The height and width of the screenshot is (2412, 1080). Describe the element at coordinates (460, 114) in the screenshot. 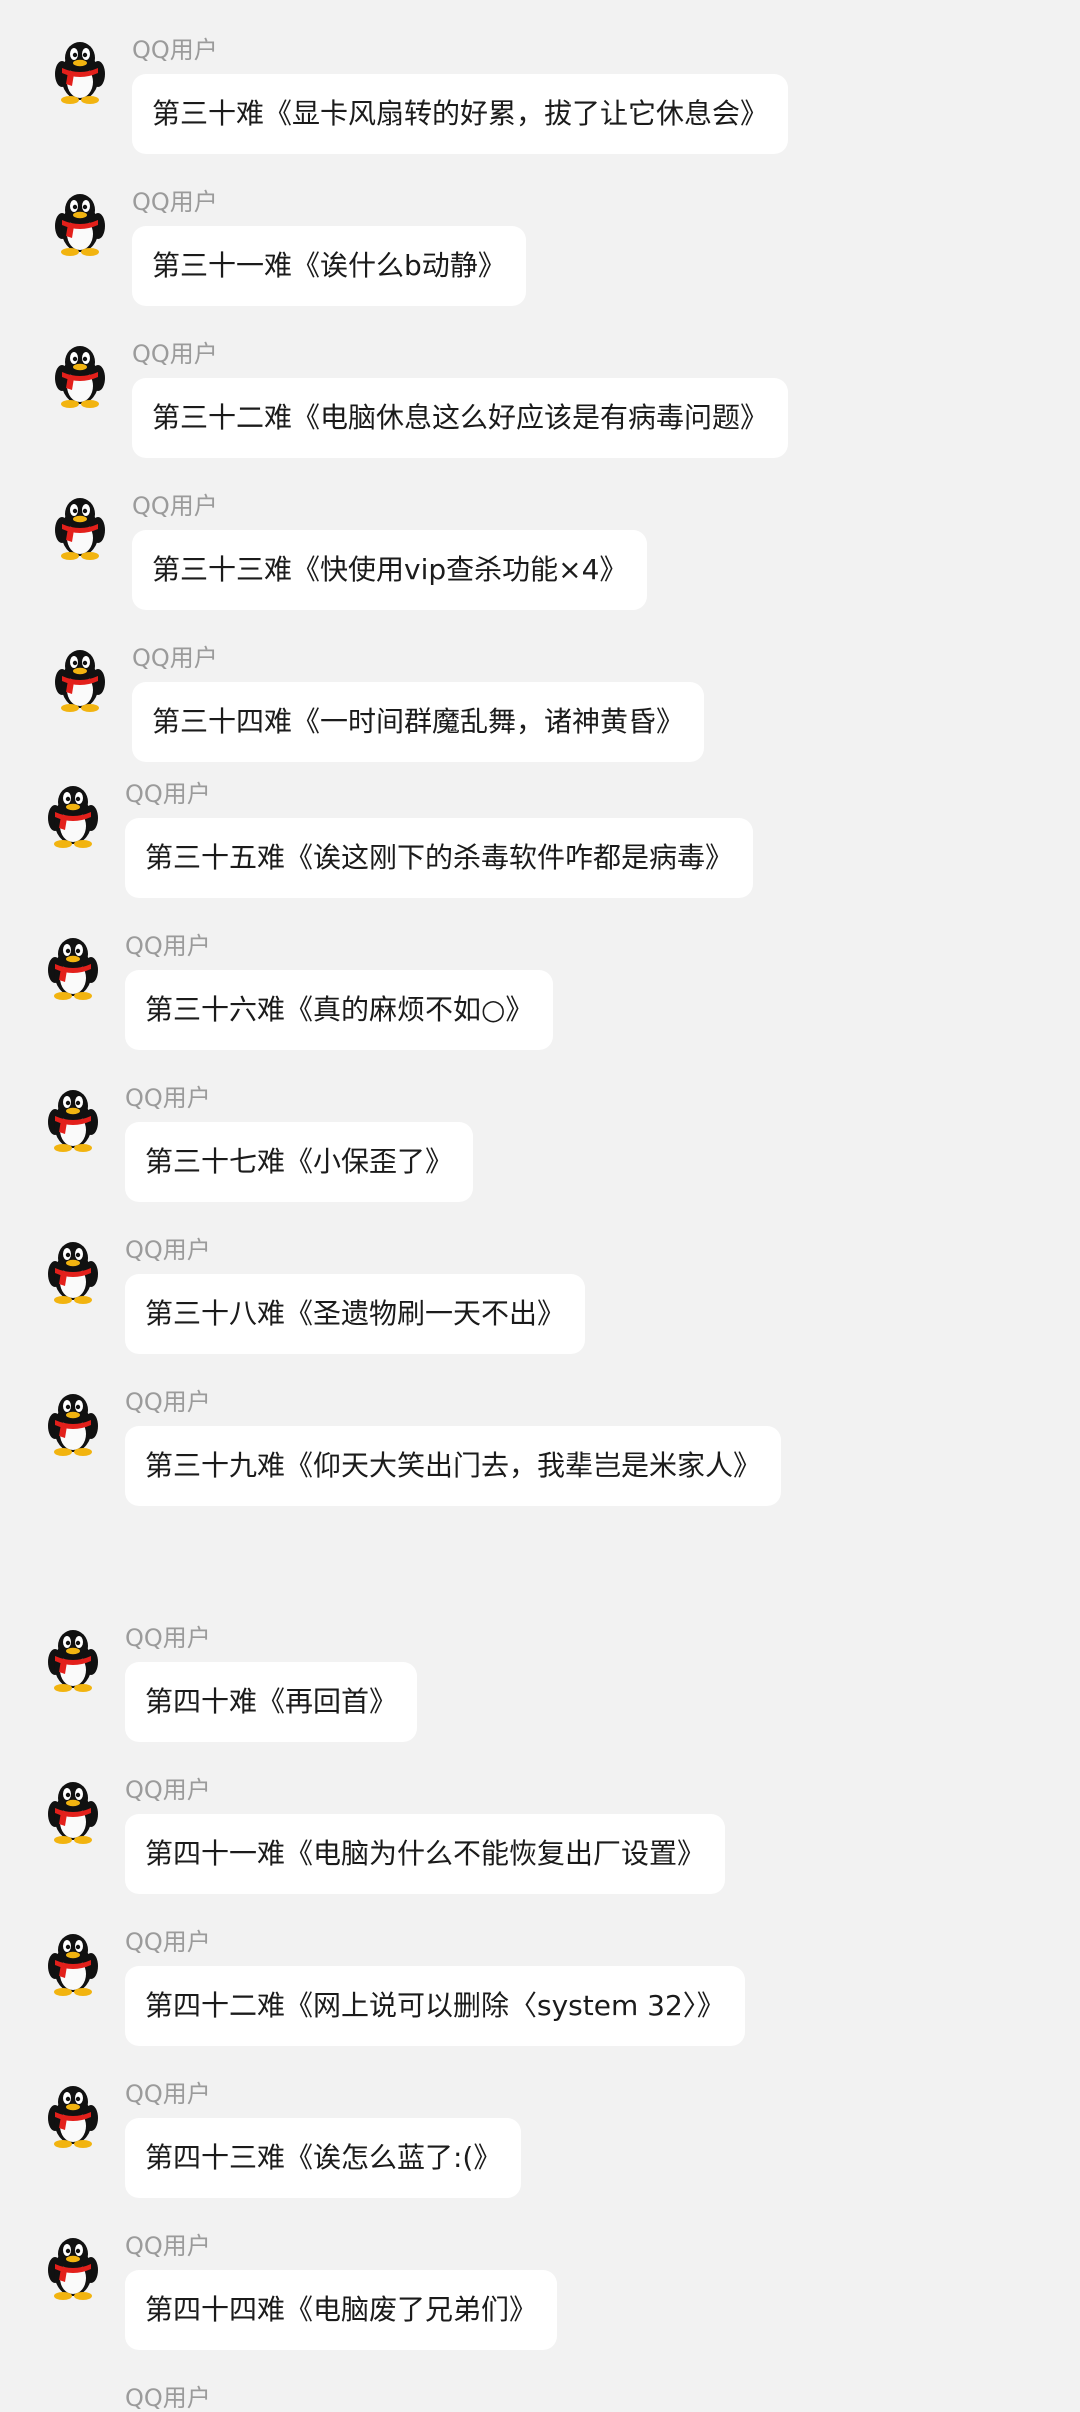

I see `message-bubble: 第三十难《显卡风扇转的好累，拔了让它休息会》` at that location.